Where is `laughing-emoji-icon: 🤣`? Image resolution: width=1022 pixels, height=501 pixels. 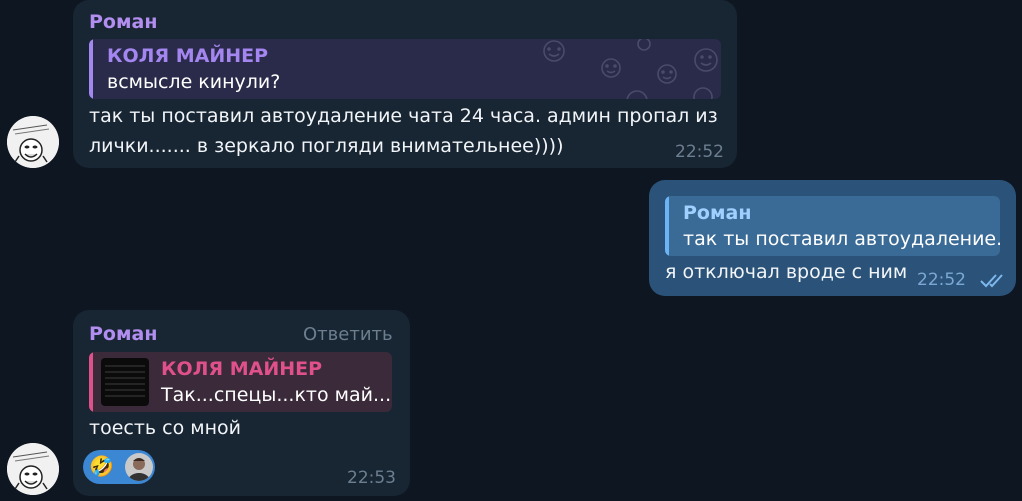 laughing-emoji-icon: 🤣 is located at coordinates (101, 466).